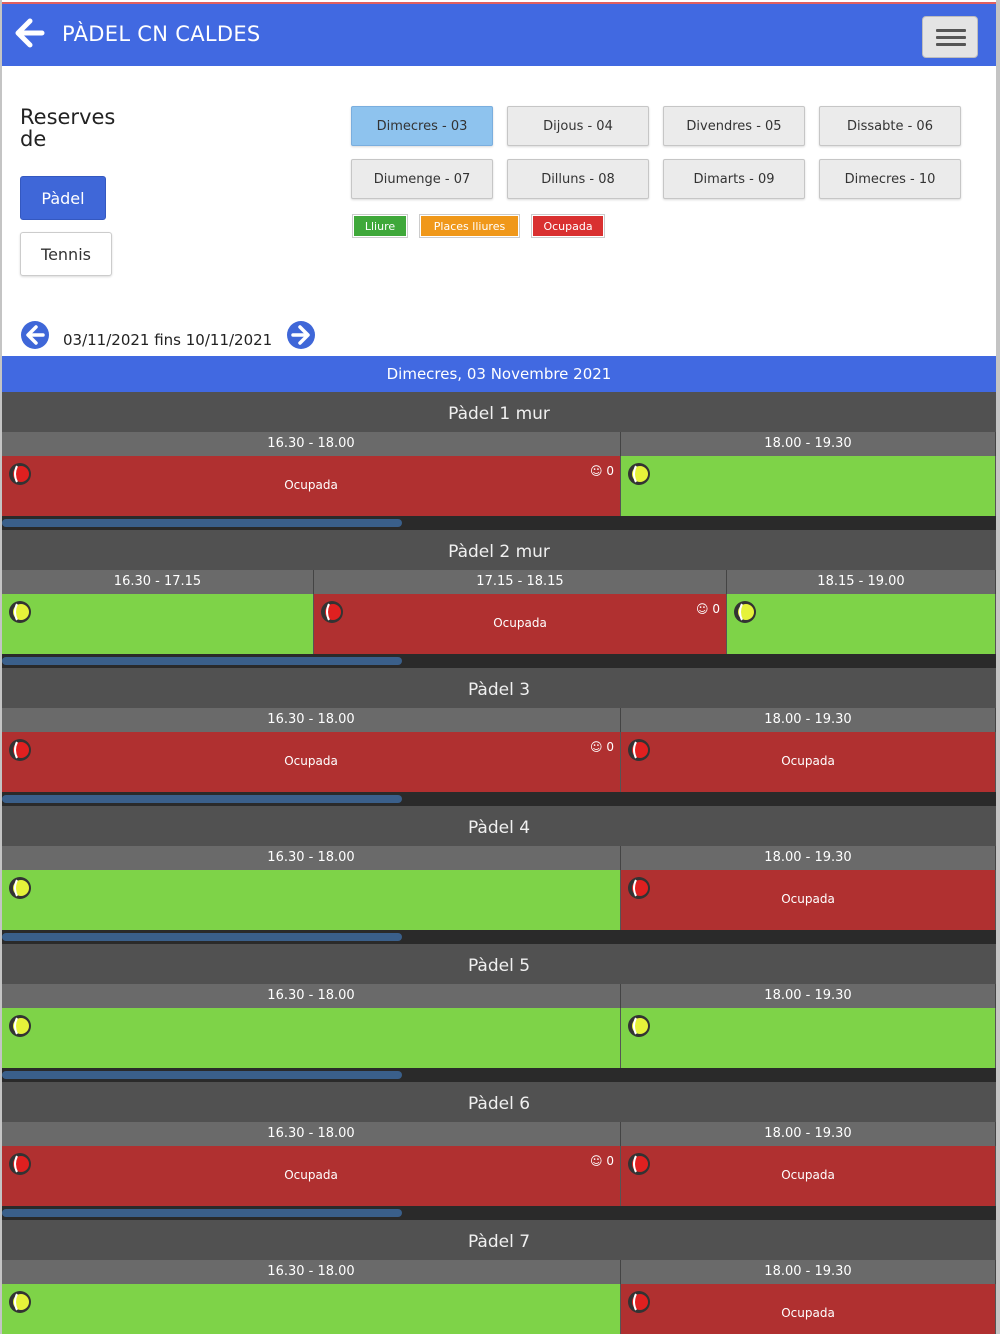 Image resolution: width=1000 pixels, height=1334 pixels. I want to click on sport-button-padel: Pàdel, so click(63, 198).